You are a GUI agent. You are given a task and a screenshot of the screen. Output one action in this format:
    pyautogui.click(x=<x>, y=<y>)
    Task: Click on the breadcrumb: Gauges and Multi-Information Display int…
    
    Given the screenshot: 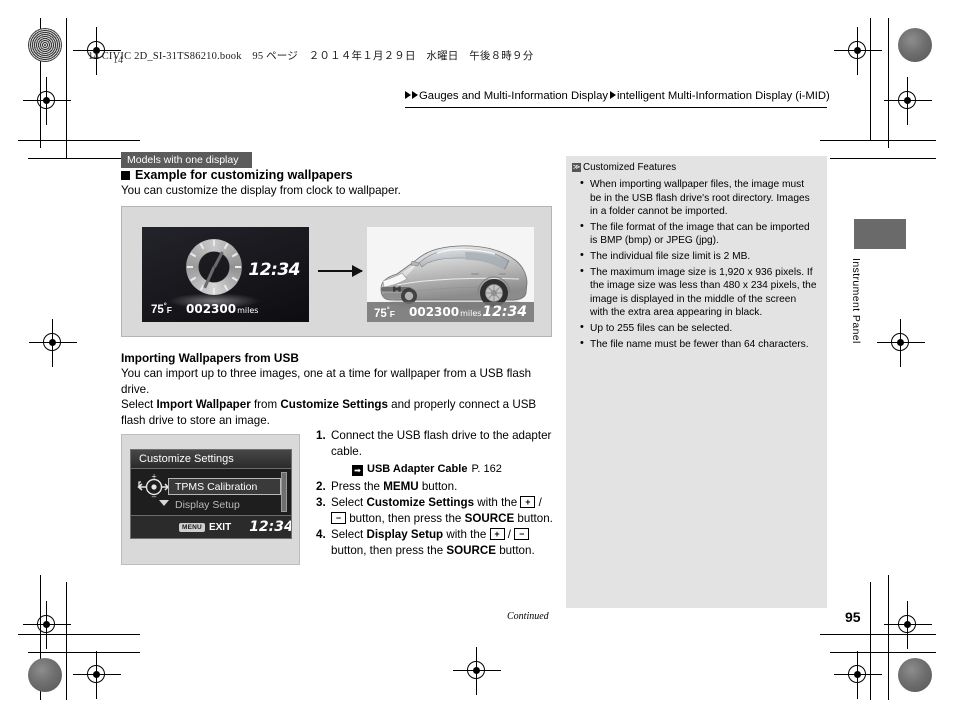 What is the action you would take?
    pyautogui.click(x=617, y=99)
    